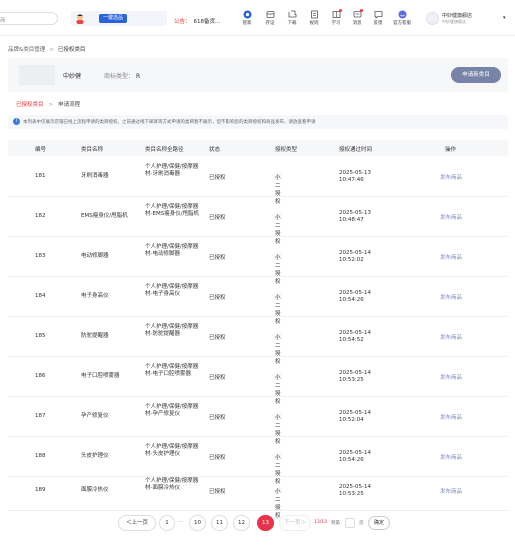 The image size is (515, 550). I want to click on cell-path: 个人护理/保健/按摩器材-电子口腔喷雾器, so click(172, 370).